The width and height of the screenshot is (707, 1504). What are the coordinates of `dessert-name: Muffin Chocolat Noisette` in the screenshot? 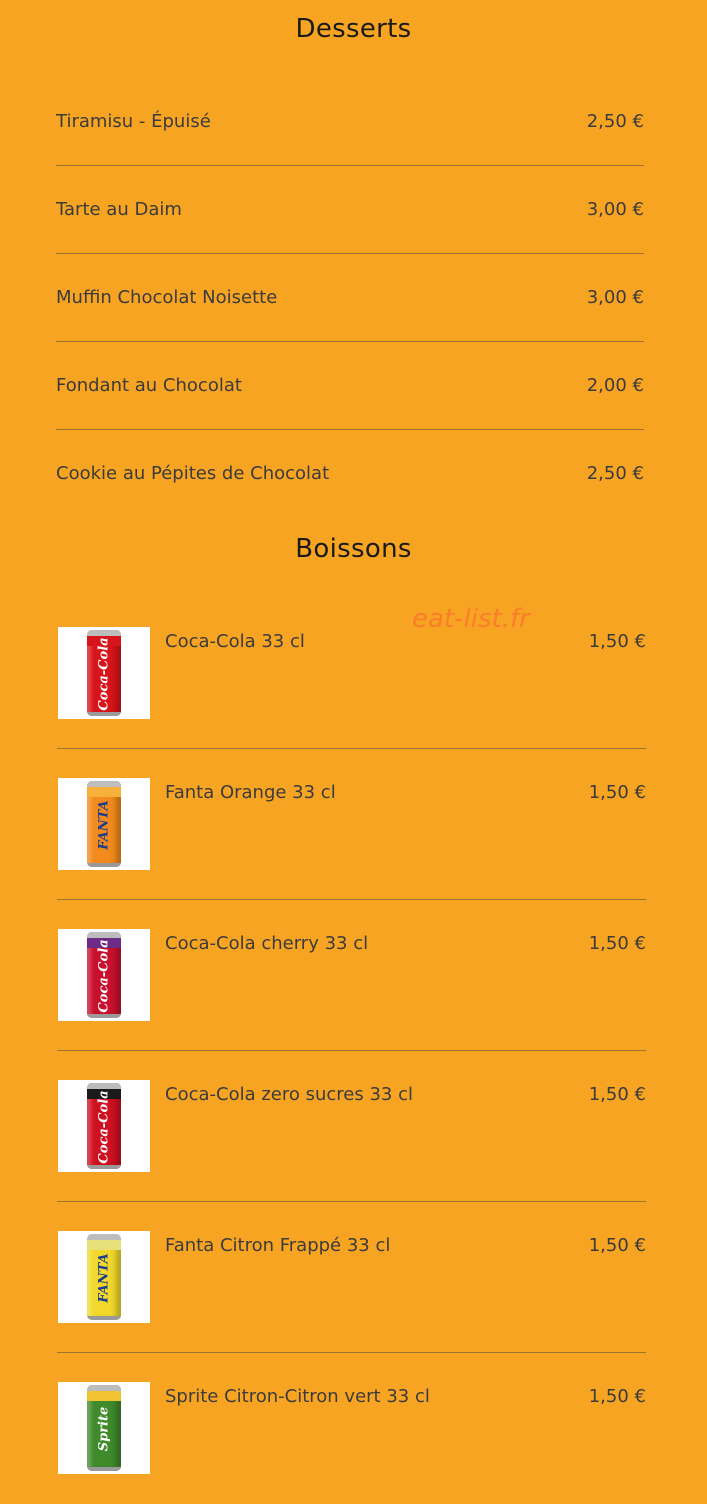 It's located at (167, 297).